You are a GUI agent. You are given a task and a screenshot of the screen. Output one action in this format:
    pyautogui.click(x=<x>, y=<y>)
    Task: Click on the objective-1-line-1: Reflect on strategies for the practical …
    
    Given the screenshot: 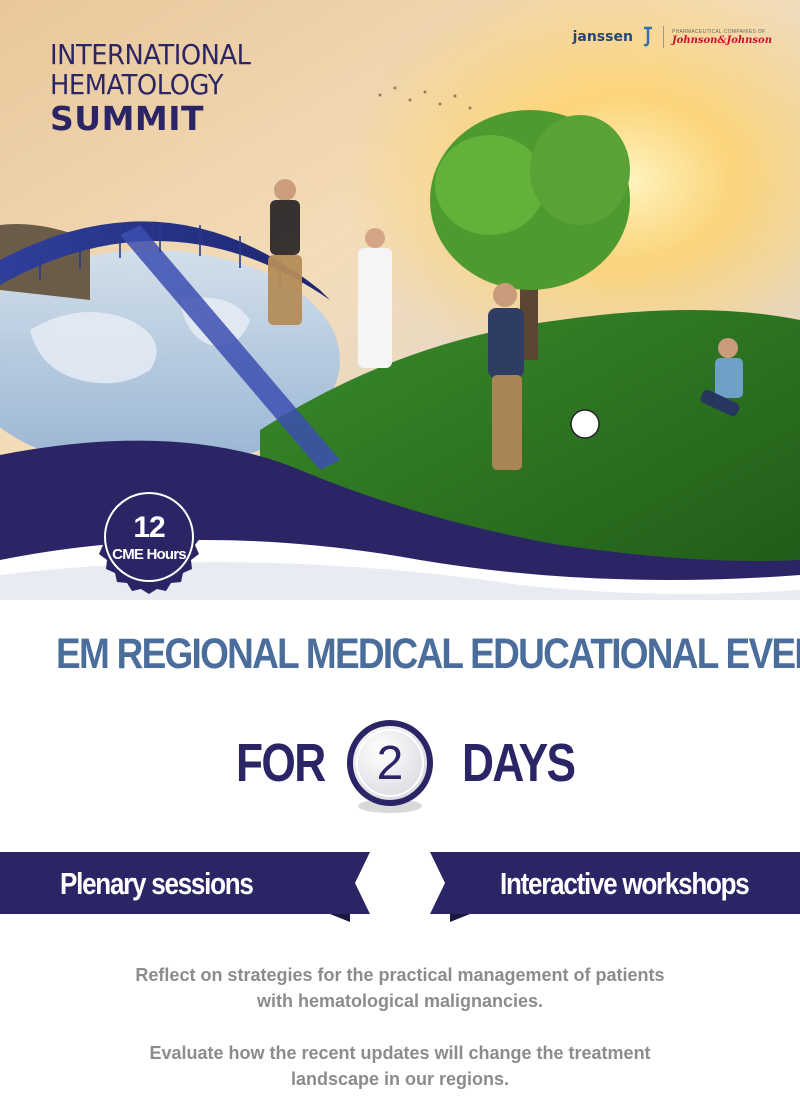 What is the action you would take?
    pyautogui.click(x=400, y=975)
    